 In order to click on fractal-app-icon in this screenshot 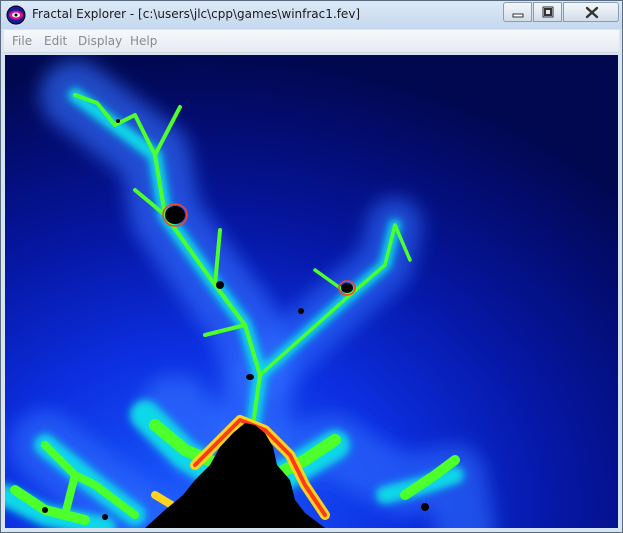, I will do `click(16, 15)`.